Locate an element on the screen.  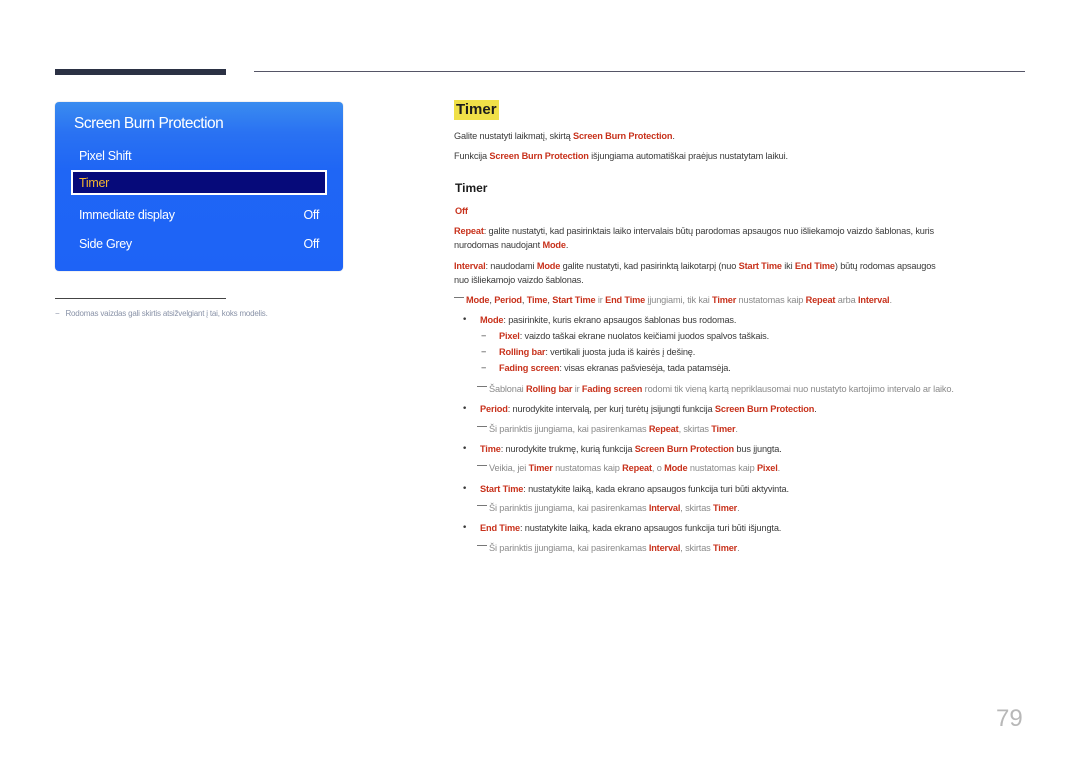
text: iki is located at coordinates (788, 266).